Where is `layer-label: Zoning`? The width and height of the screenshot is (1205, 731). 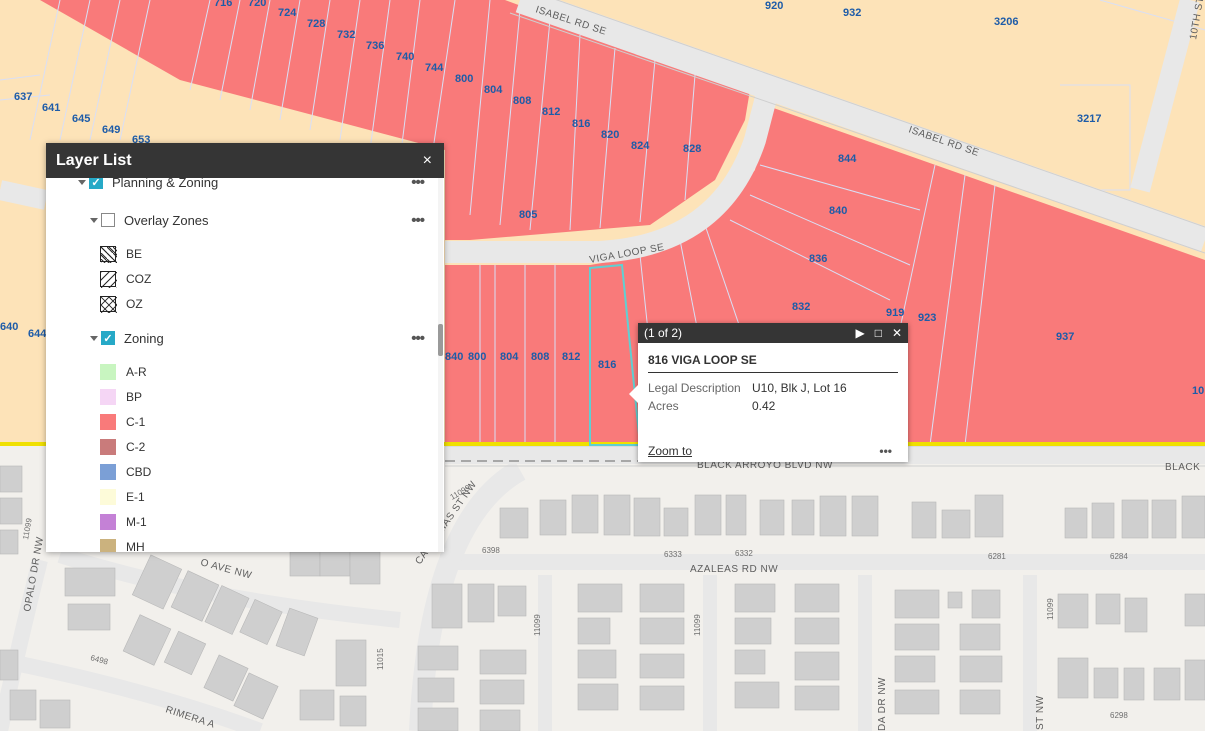
layer-label: Zoning is located at coordinates (144, 338).